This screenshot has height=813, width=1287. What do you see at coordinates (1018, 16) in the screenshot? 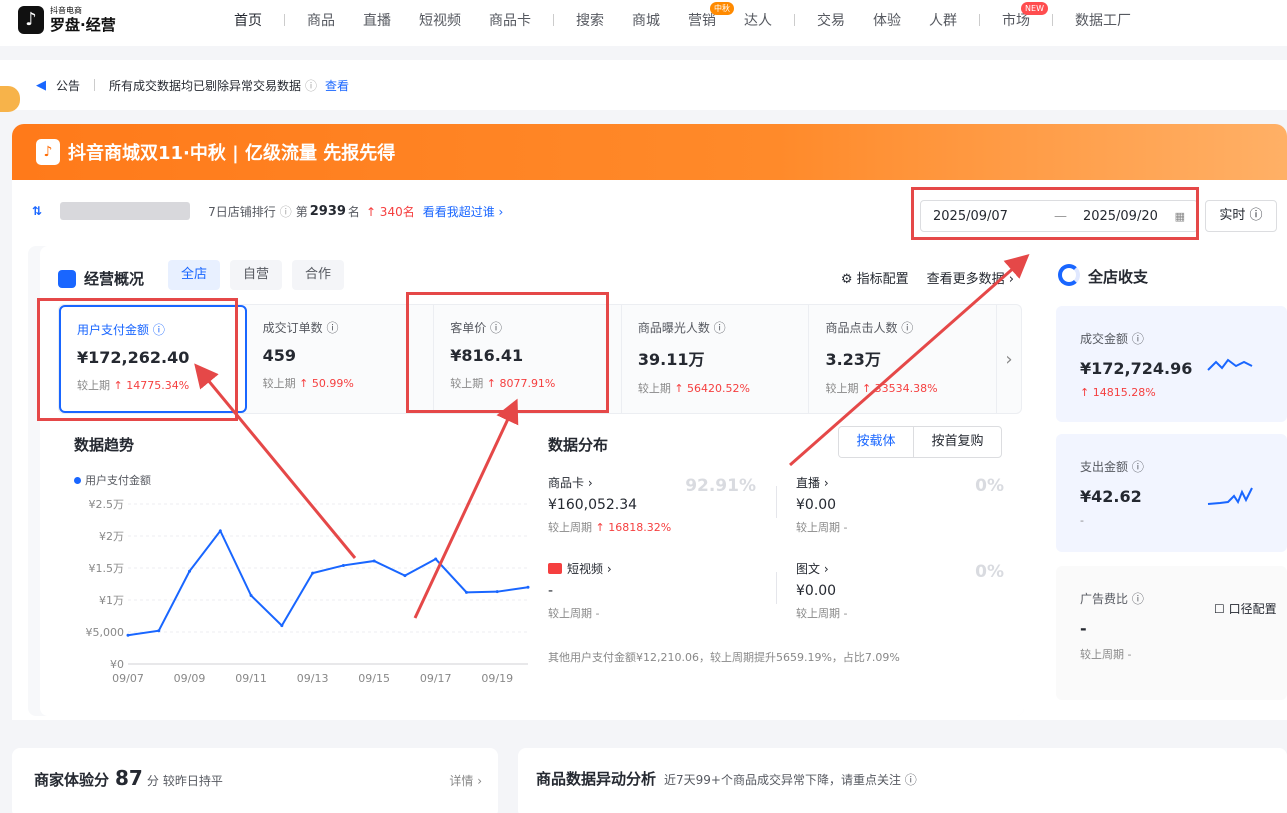
I see `nav-market: 市场 NEW` at bounding box center [1018, 16].